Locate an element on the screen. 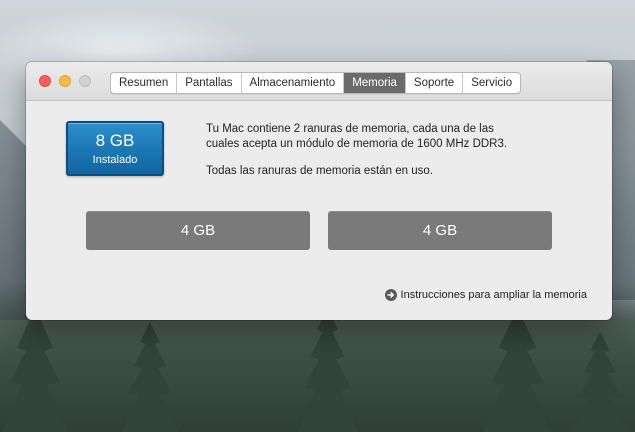 Image resolution: width=635 pixels, height=432 pixels. tab-soporte: Soporte is located at coordinates (435, 83).